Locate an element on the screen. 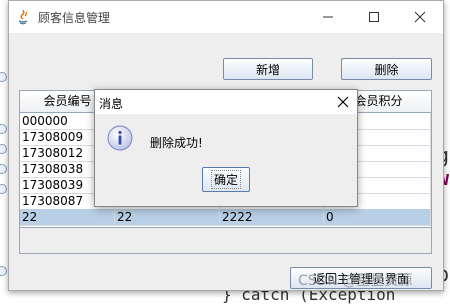 This screenshot has height=304, width=450. minimize-button is located at coordinates (328, 17).